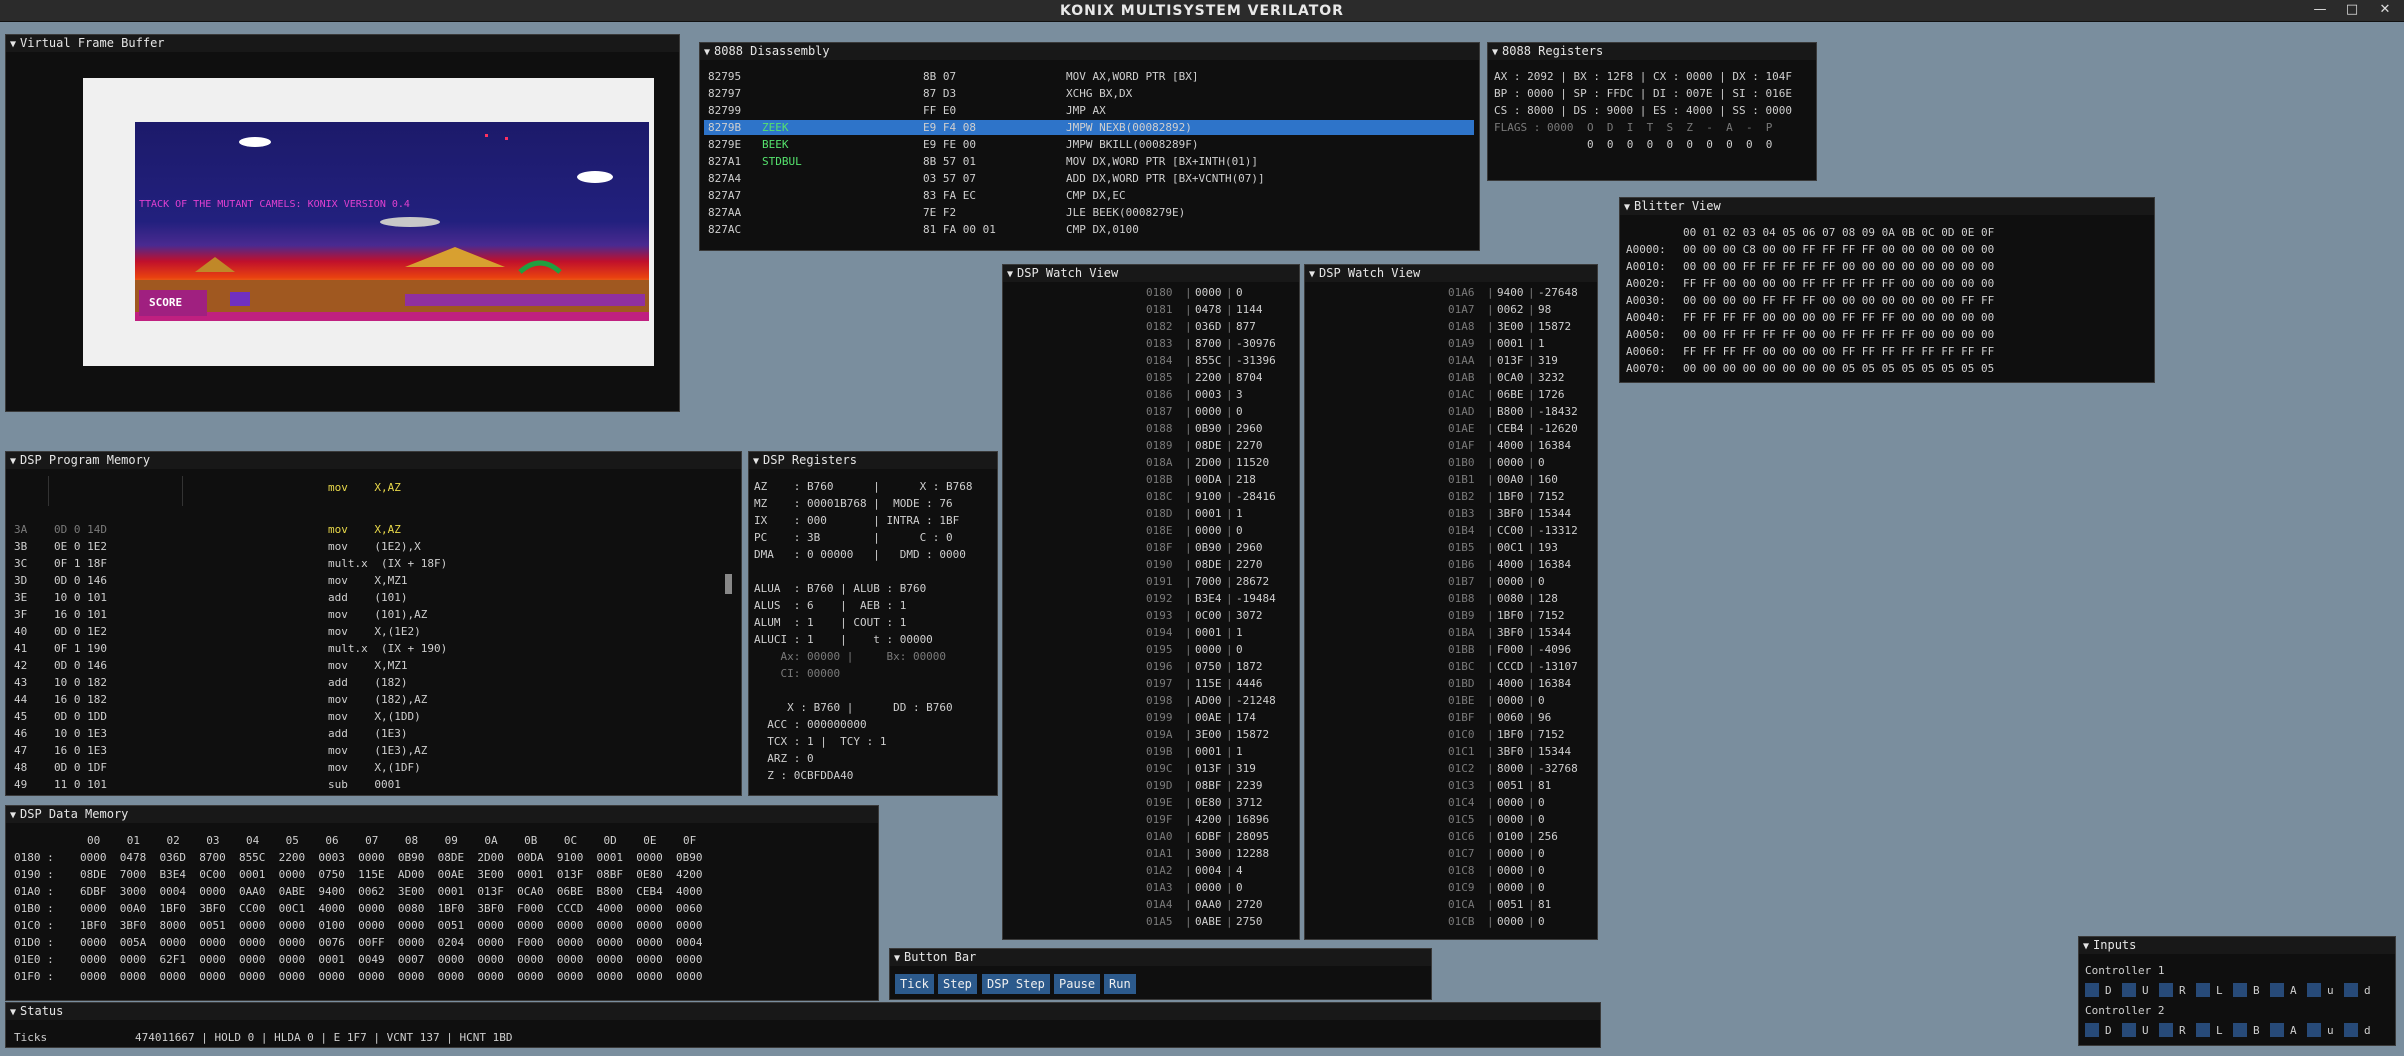 Image resolution: width=2404 pixels, height=1056 pixels. I want to click on watch-hex: 0000, so click(1510, 462).